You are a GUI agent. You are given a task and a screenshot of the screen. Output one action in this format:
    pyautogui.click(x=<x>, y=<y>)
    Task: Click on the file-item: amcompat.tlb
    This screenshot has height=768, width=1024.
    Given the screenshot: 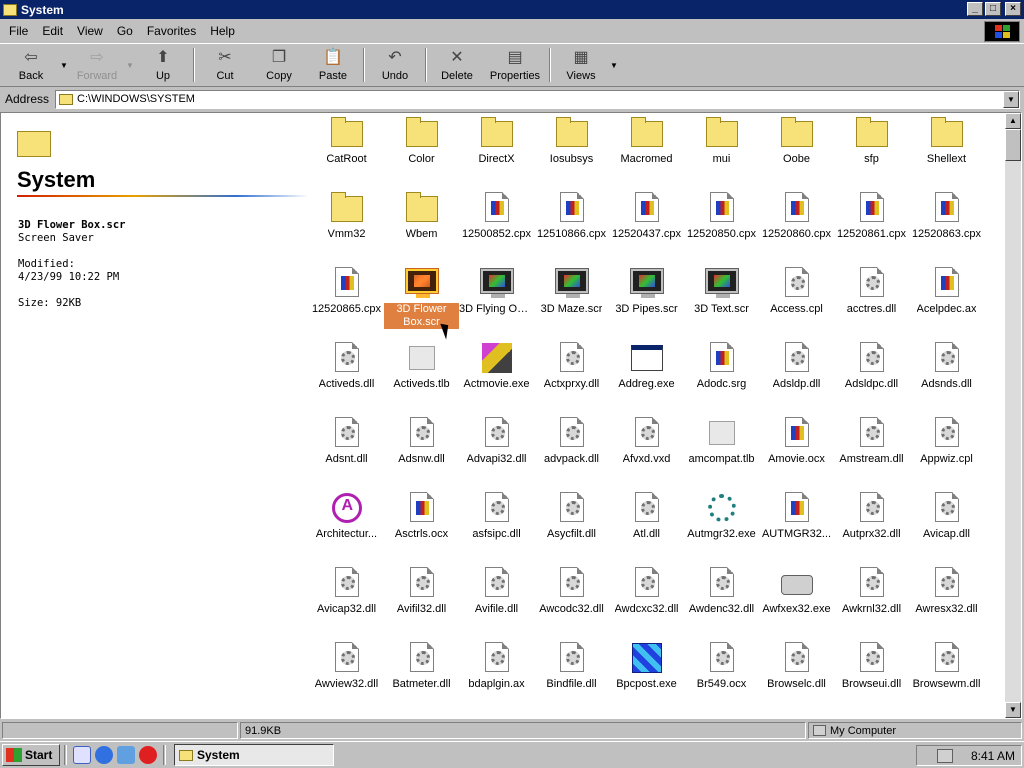 What is the action you would take?
    pyautogui.click(x=721, y=441)
    